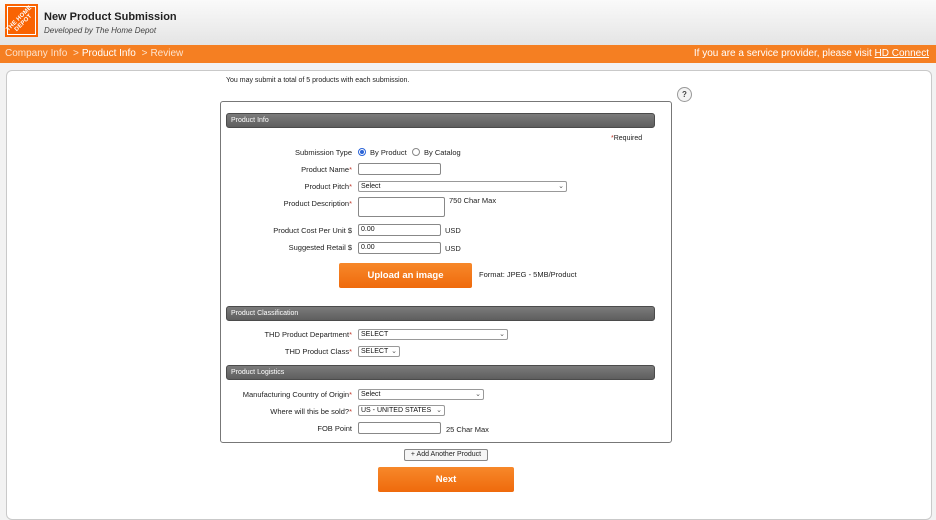  Describe the element at coordinates (312, 230) in the screenshot. I see `cost-per-unit-label: Product Cost Per Unit $` at that location.